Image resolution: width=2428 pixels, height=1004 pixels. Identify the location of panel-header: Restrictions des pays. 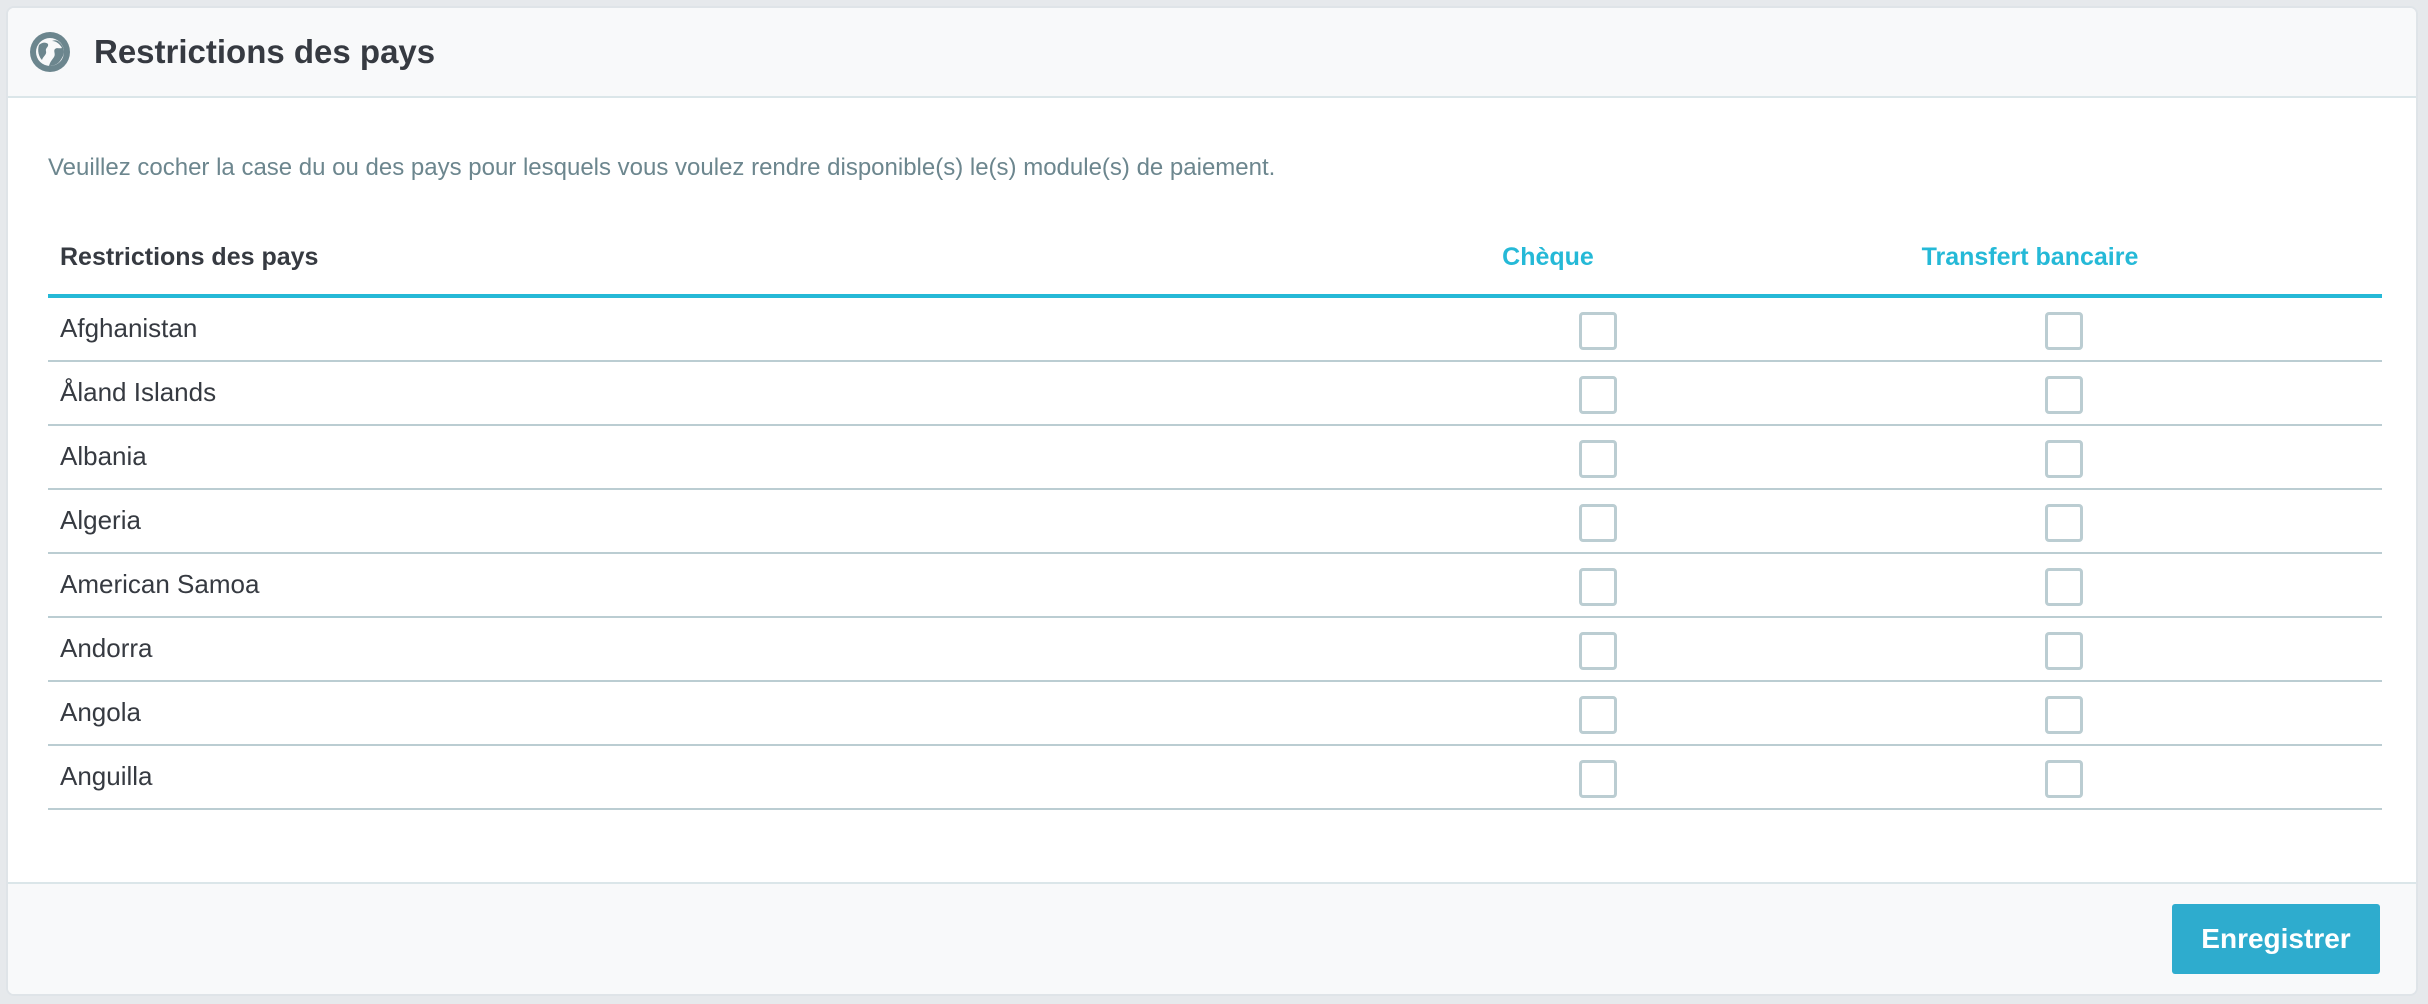
(1212, 53).